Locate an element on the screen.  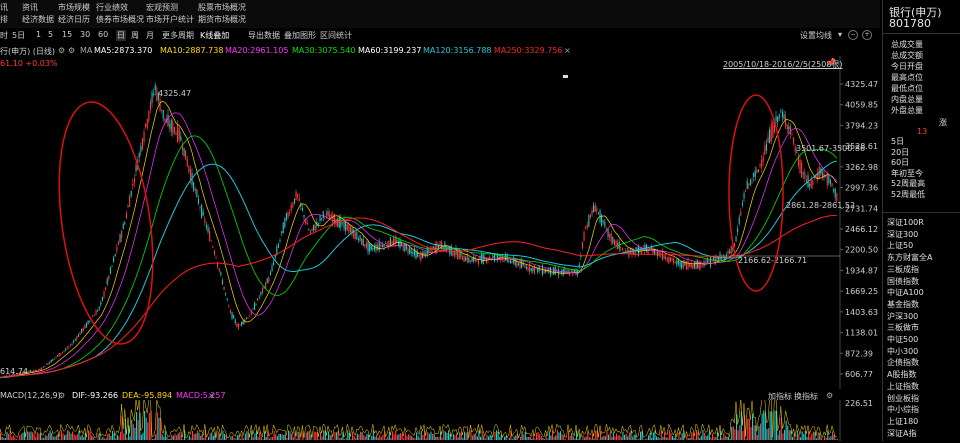
index-item: 三板成指 is located at coordinates (903, 269).